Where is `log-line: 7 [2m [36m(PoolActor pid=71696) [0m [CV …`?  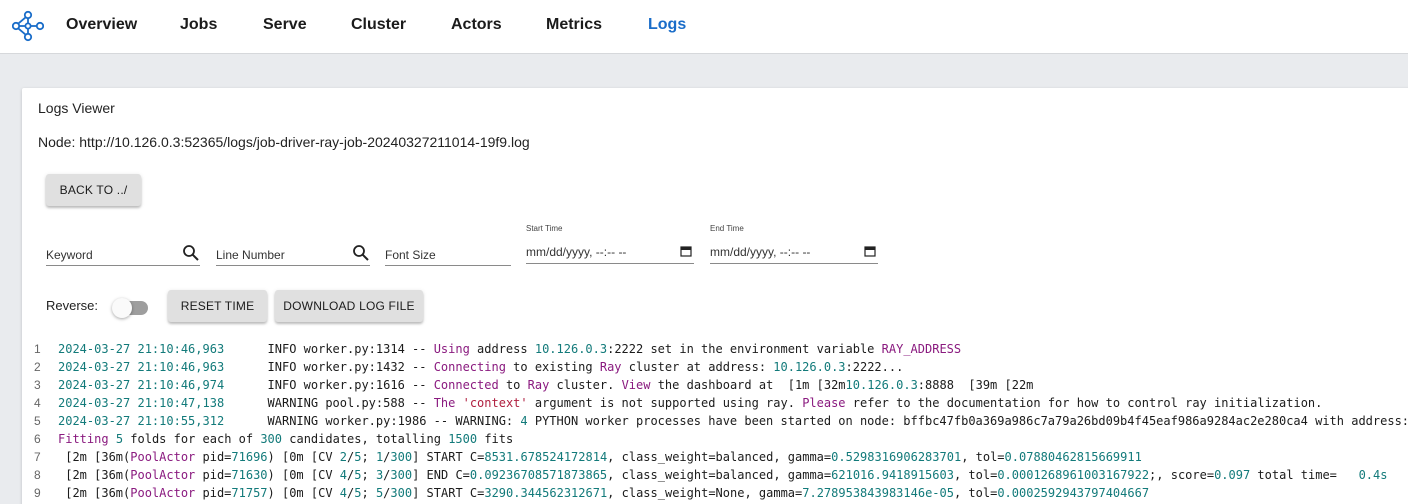 log-line: 7 [2m [36m(PoolActor pid=71696) [0m [CV … is located at coordinates (721, 457).